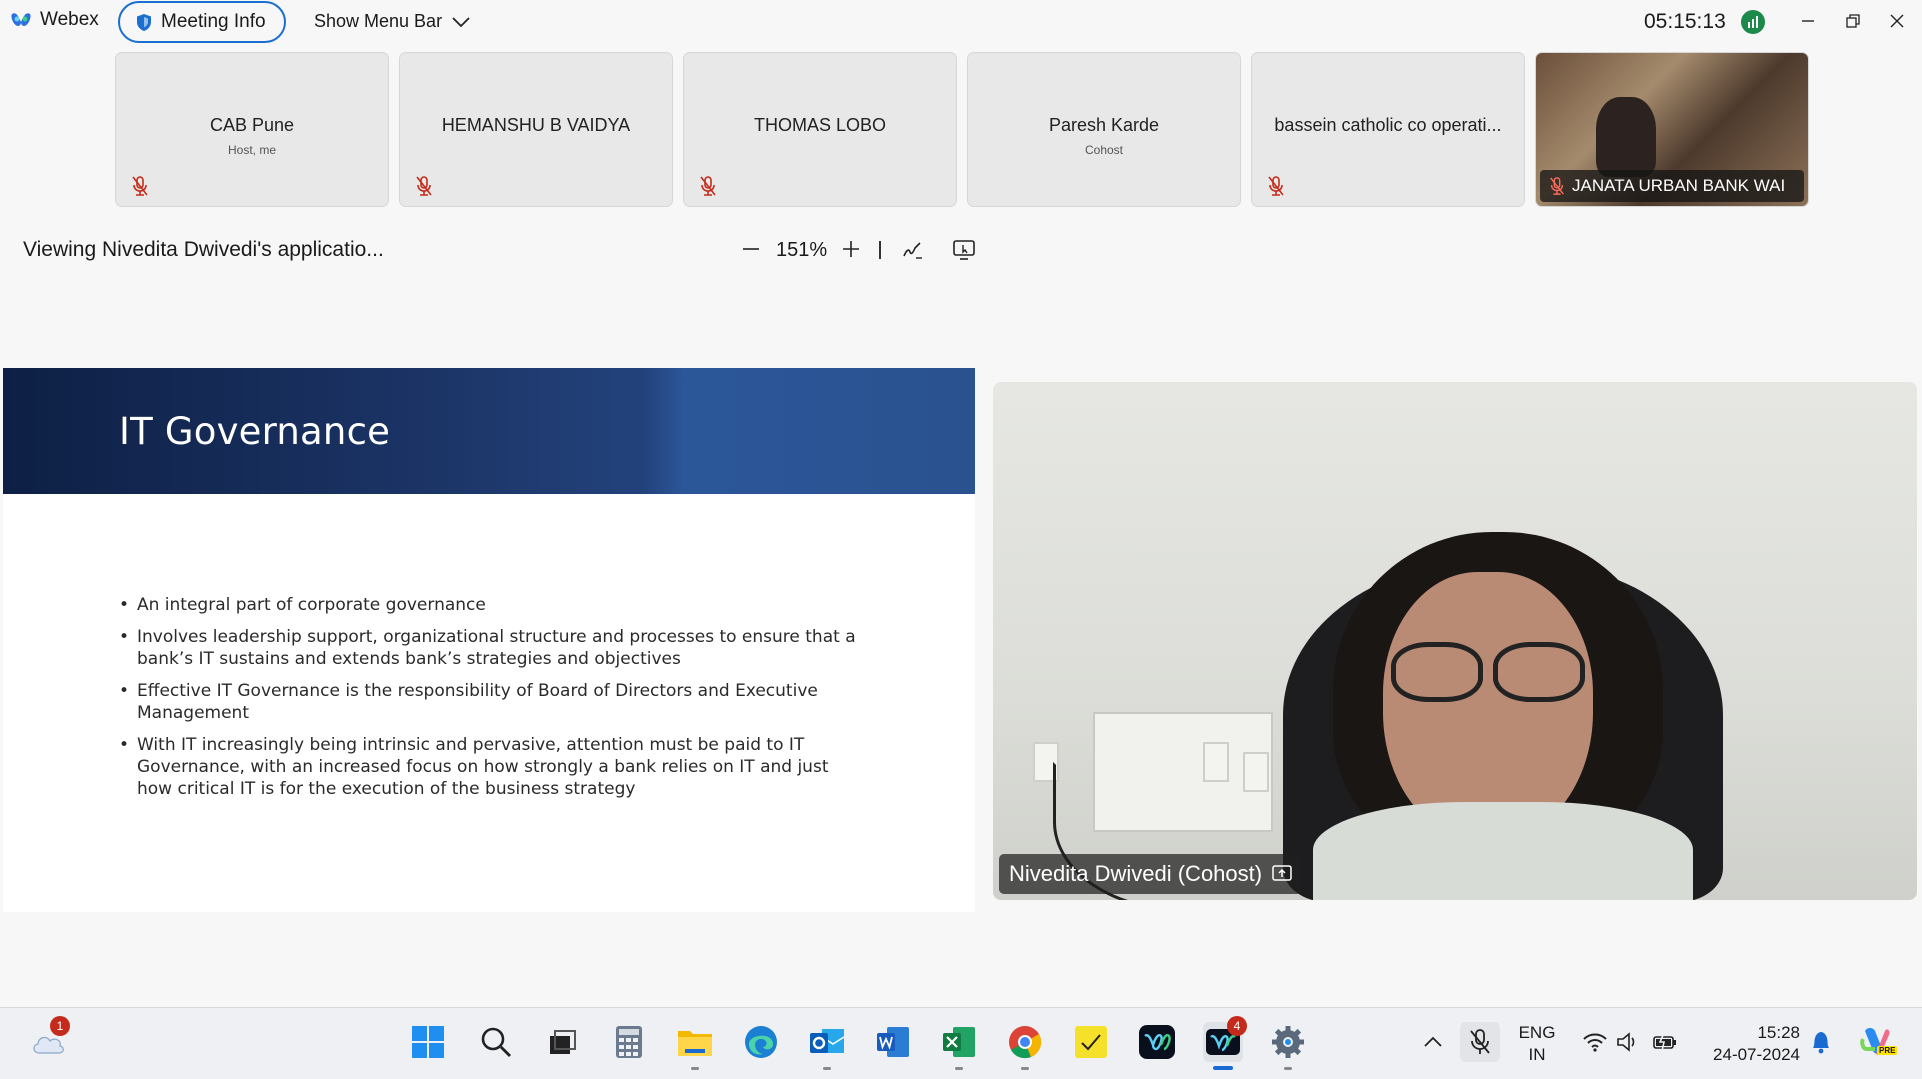 Image resolution: width=1922 pixels, height=1079 pixels. I want to click on start-button, so click(428, 1042).